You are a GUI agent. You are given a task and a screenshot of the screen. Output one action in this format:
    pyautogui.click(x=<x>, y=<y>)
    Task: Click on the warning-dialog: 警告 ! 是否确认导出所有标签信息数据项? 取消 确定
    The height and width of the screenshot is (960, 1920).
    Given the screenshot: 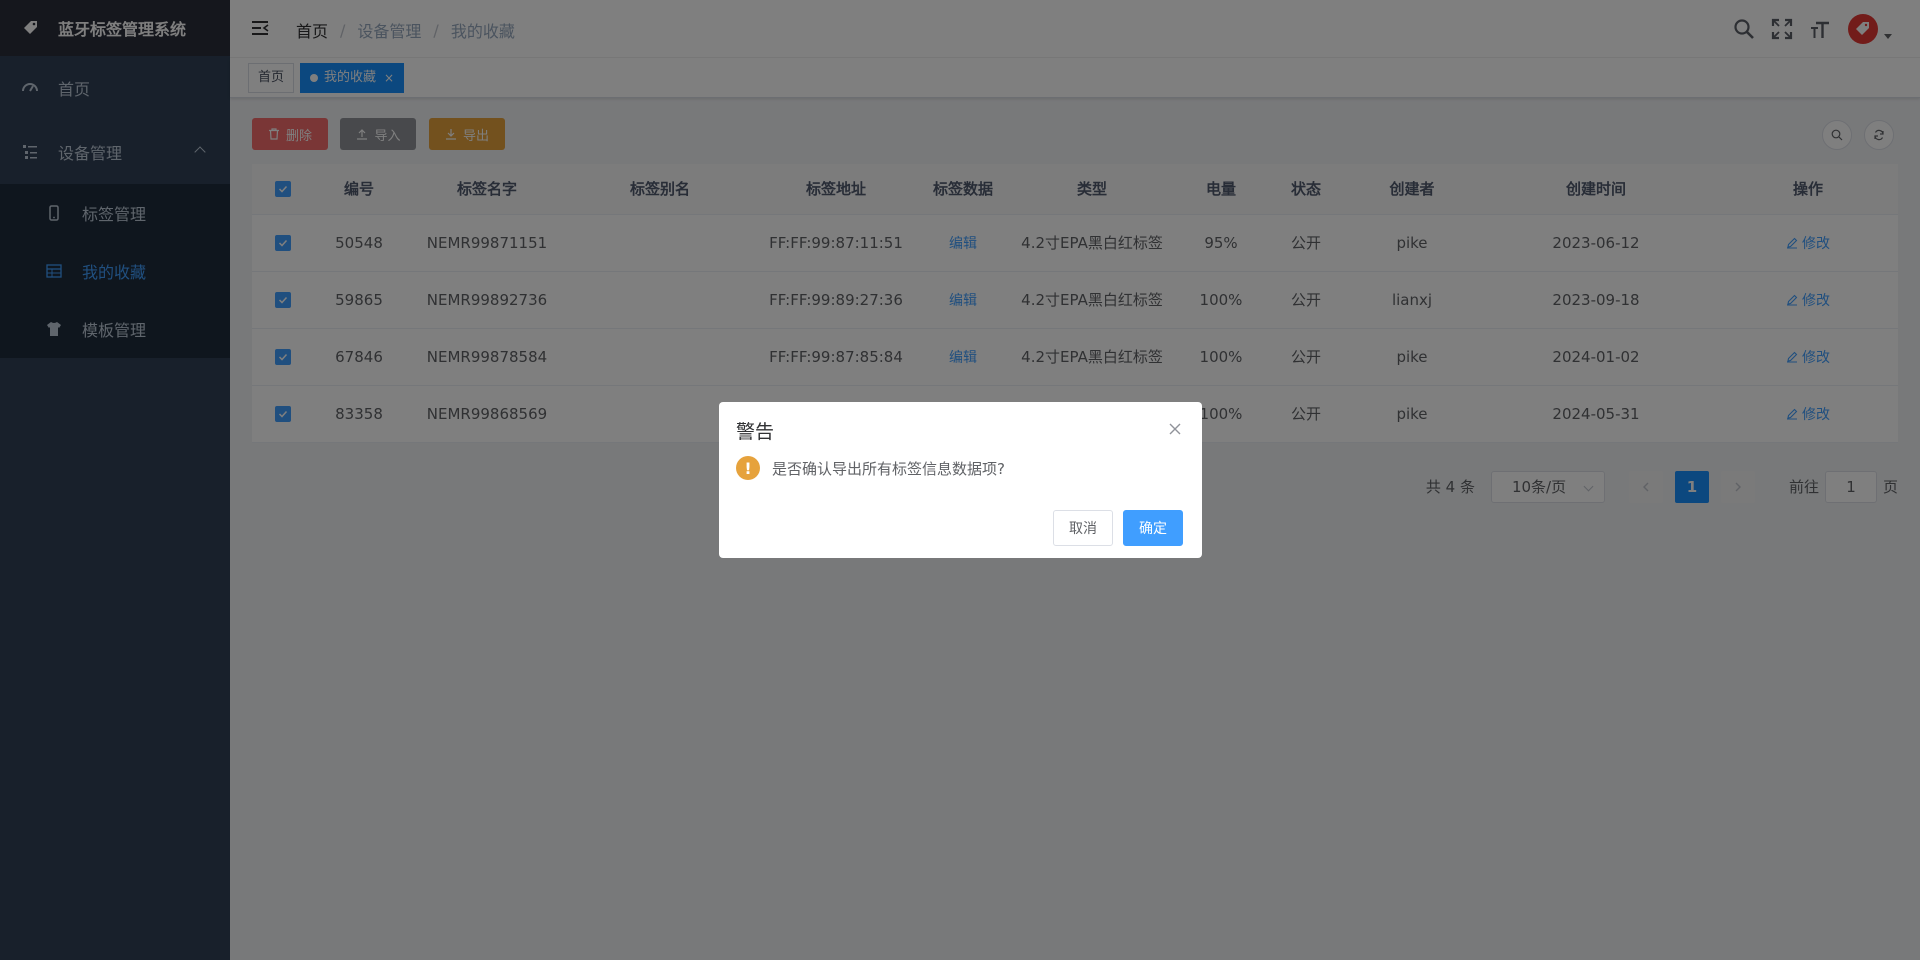 What is the action you would take?
    pyautogui.click(x=960, y=480)
    